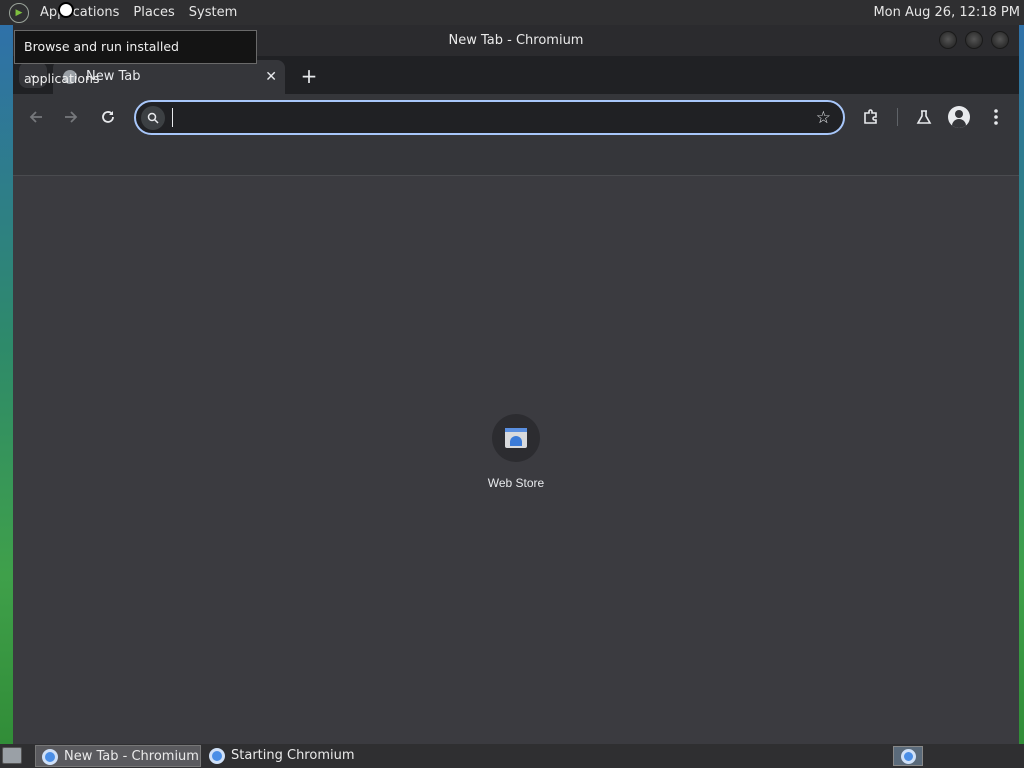  I want to click on puzzle-icon, so click(870, 116).